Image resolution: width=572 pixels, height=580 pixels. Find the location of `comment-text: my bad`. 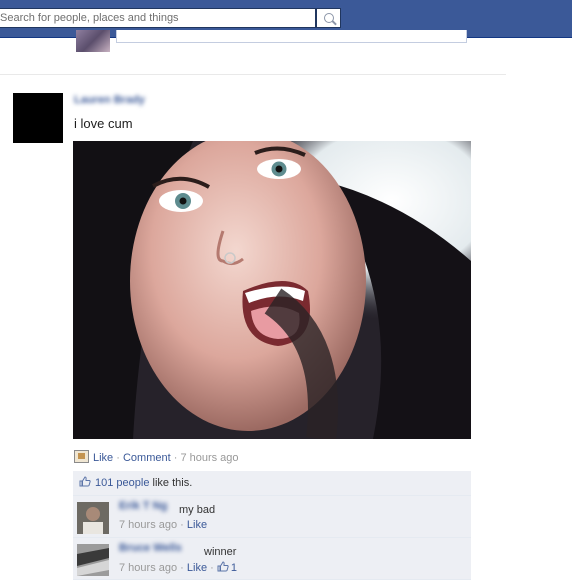

comment-text: my bad is located at coordinates (197, 510).